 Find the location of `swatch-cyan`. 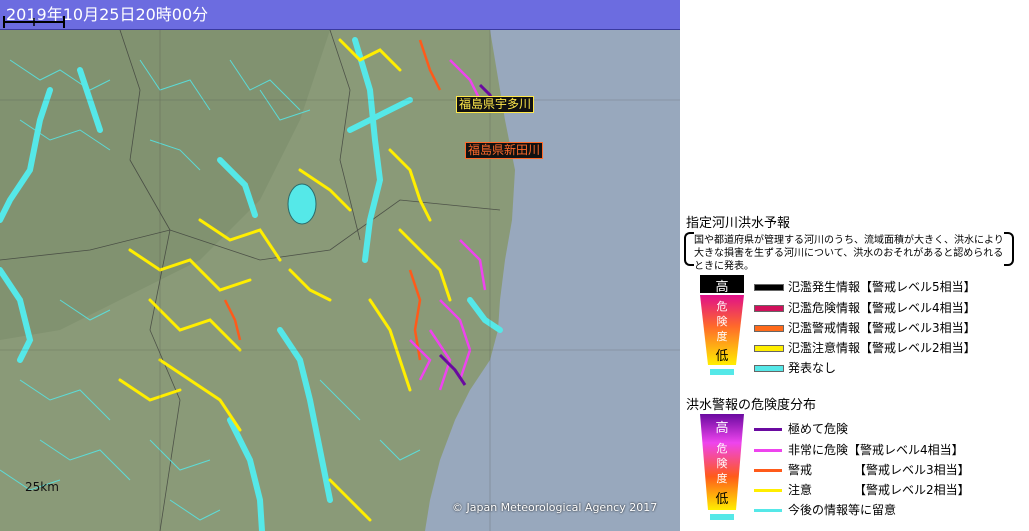

swatch-cyan is located at coordinates (769, 368).